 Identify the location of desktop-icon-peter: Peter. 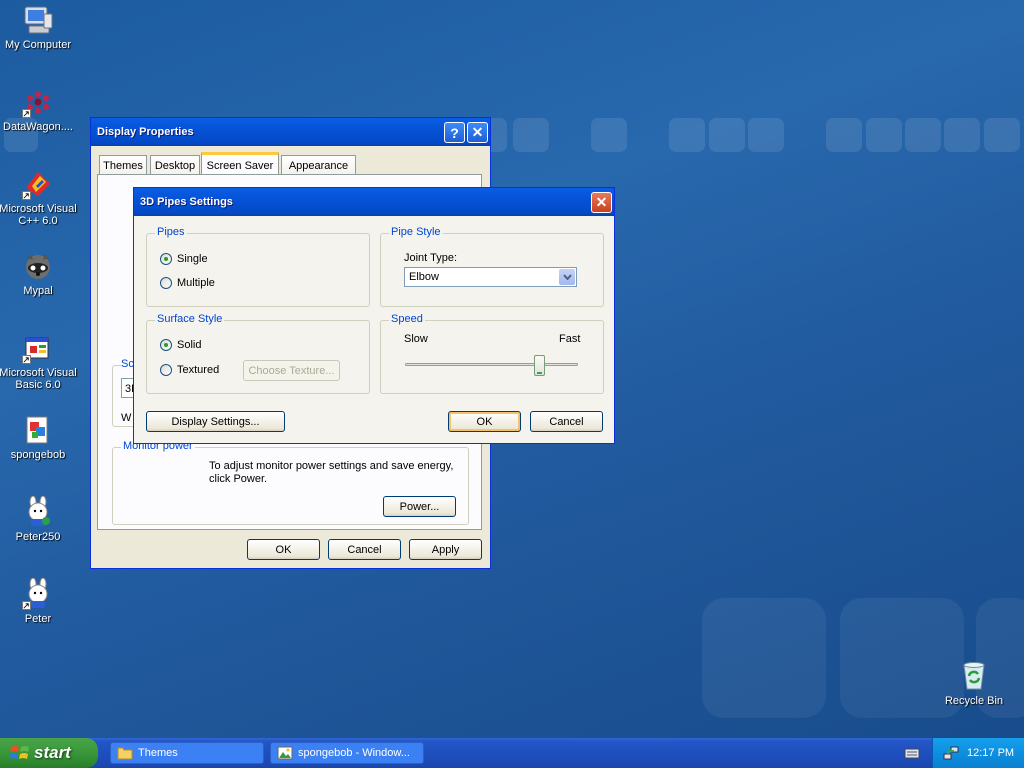
(39, 601).